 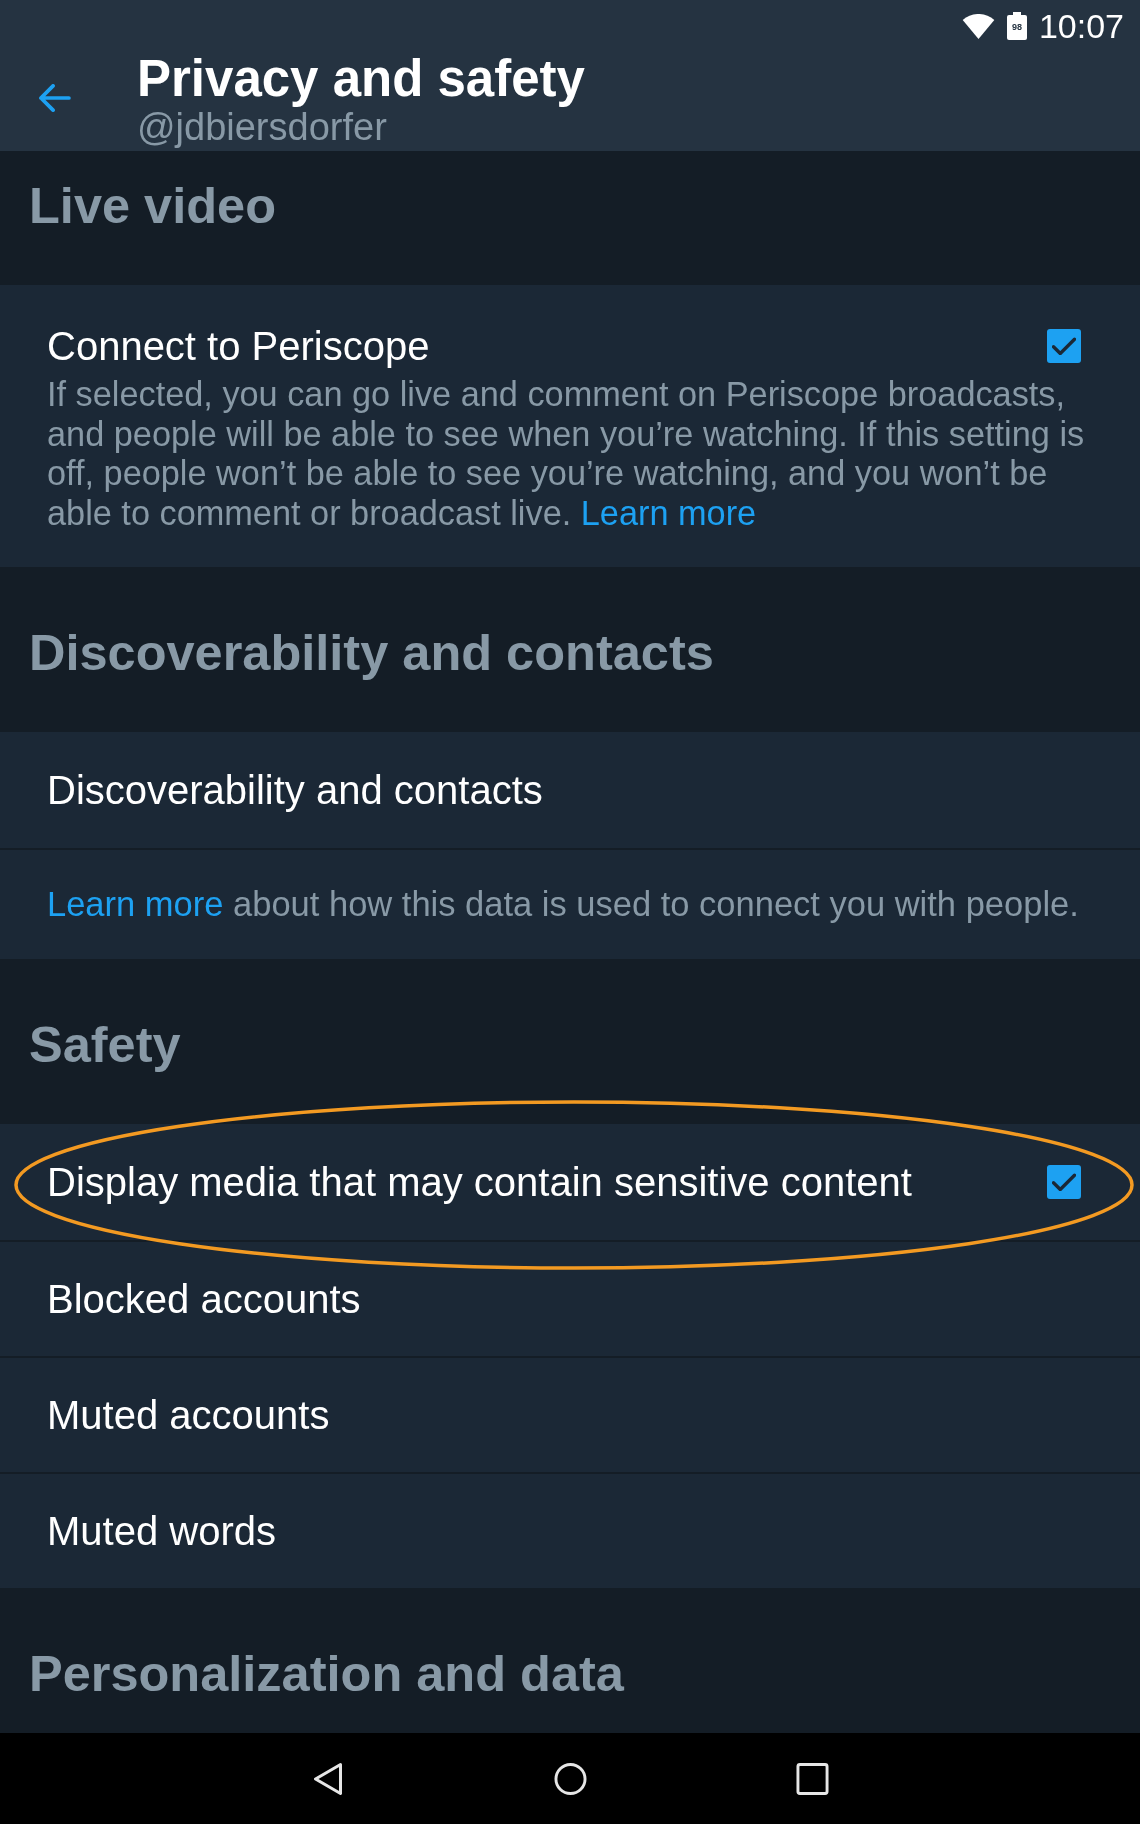 I want to click on back-icon, so click(x=328, y=1778).